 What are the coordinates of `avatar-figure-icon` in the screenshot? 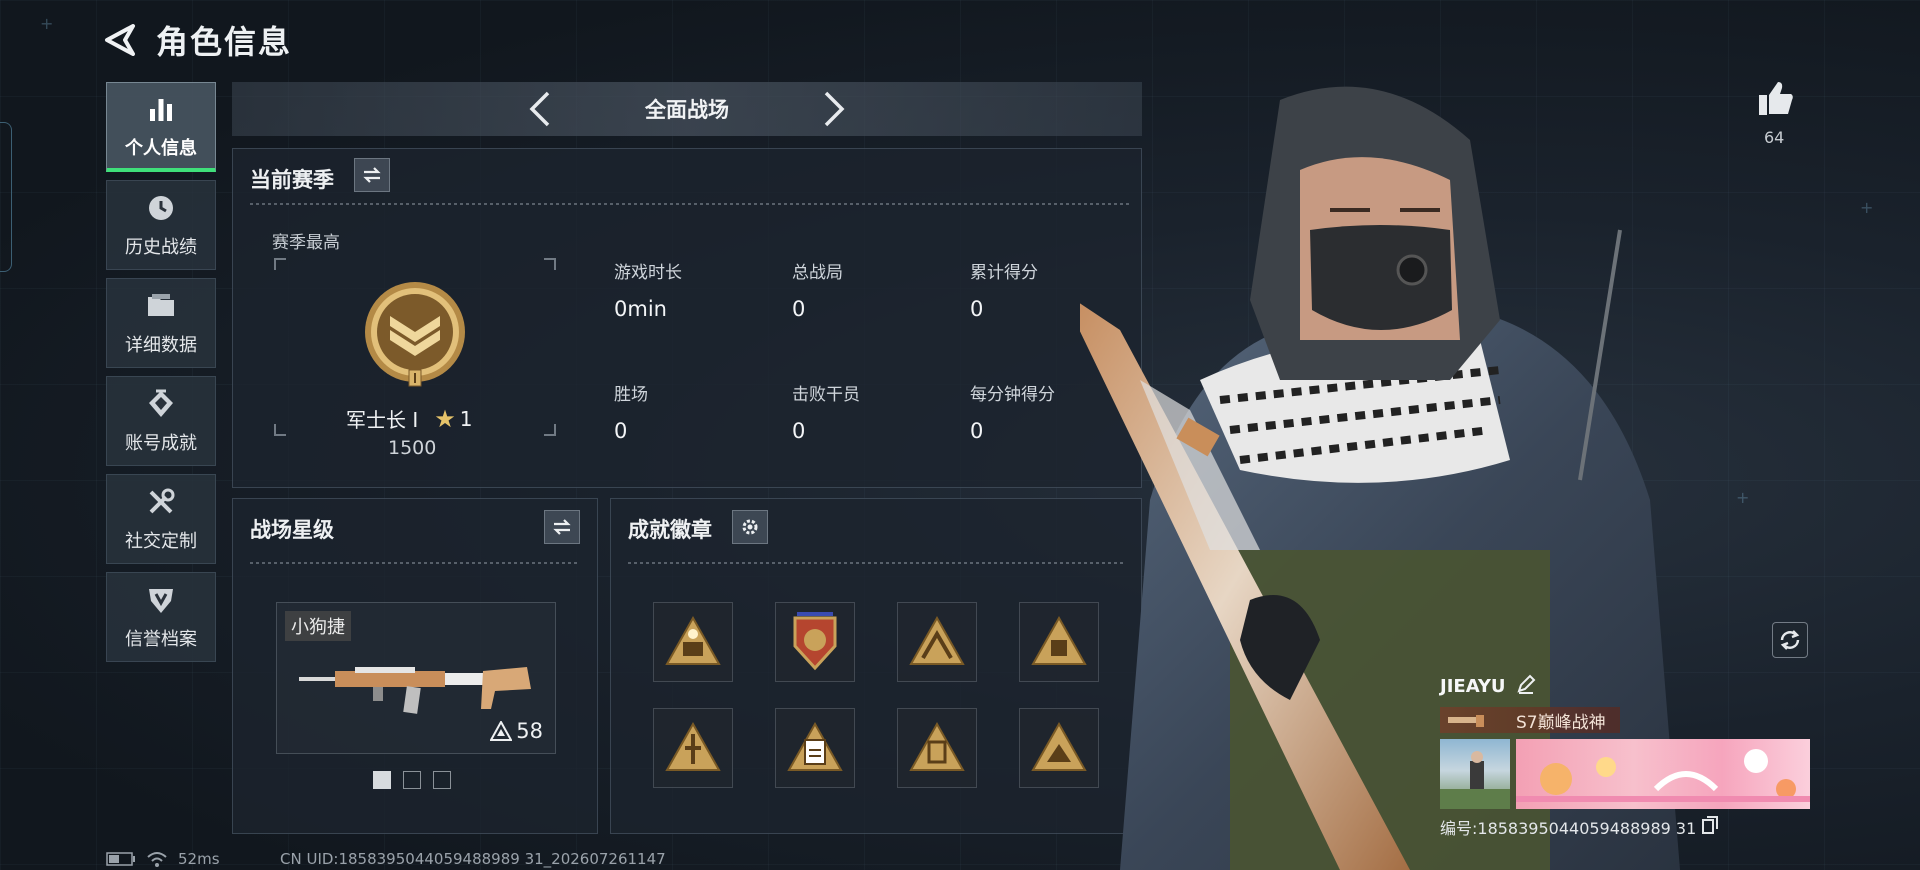 It's located at (1475, 780).